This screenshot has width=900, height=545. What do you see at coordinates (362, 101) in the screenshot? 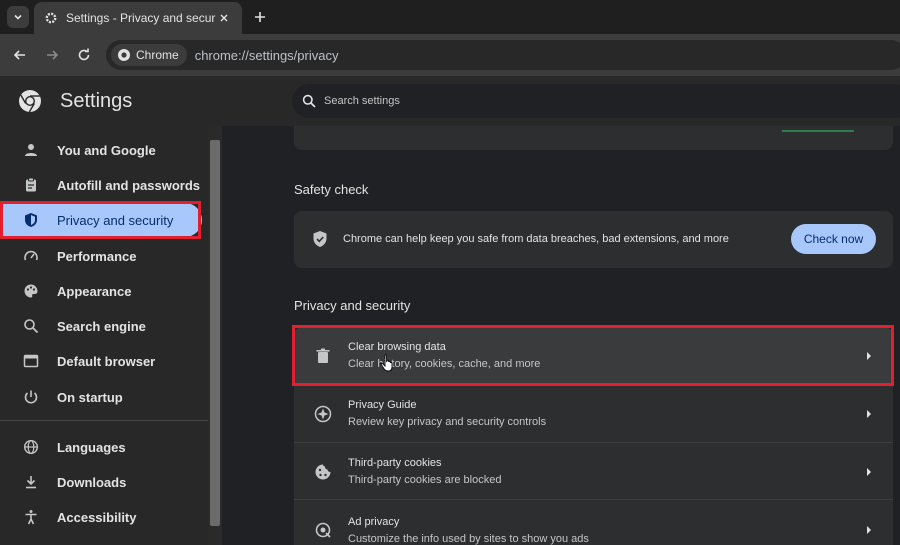
I see `search-placeholder: Search settings` at bounding box center [362, 101].